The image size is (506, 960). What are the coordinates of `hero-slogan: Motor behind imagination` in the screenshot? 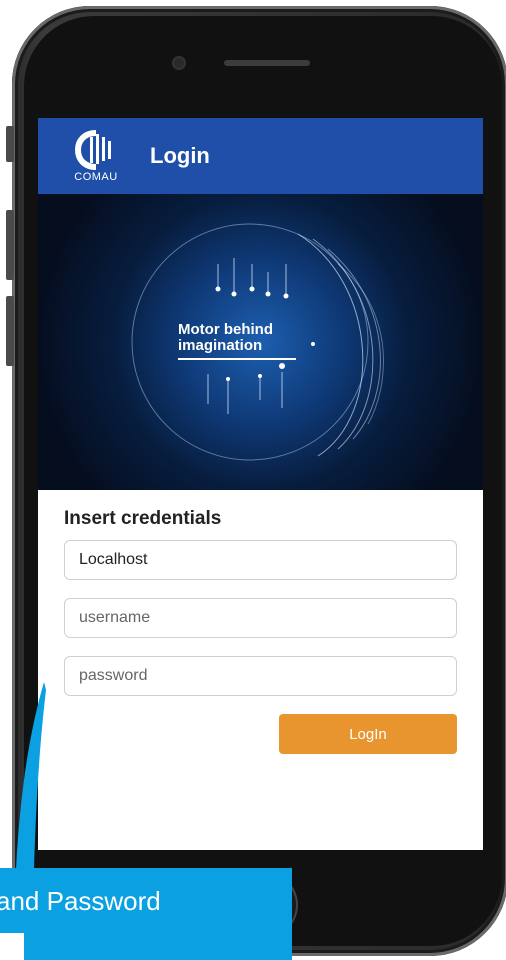 It's located at (225, 338).